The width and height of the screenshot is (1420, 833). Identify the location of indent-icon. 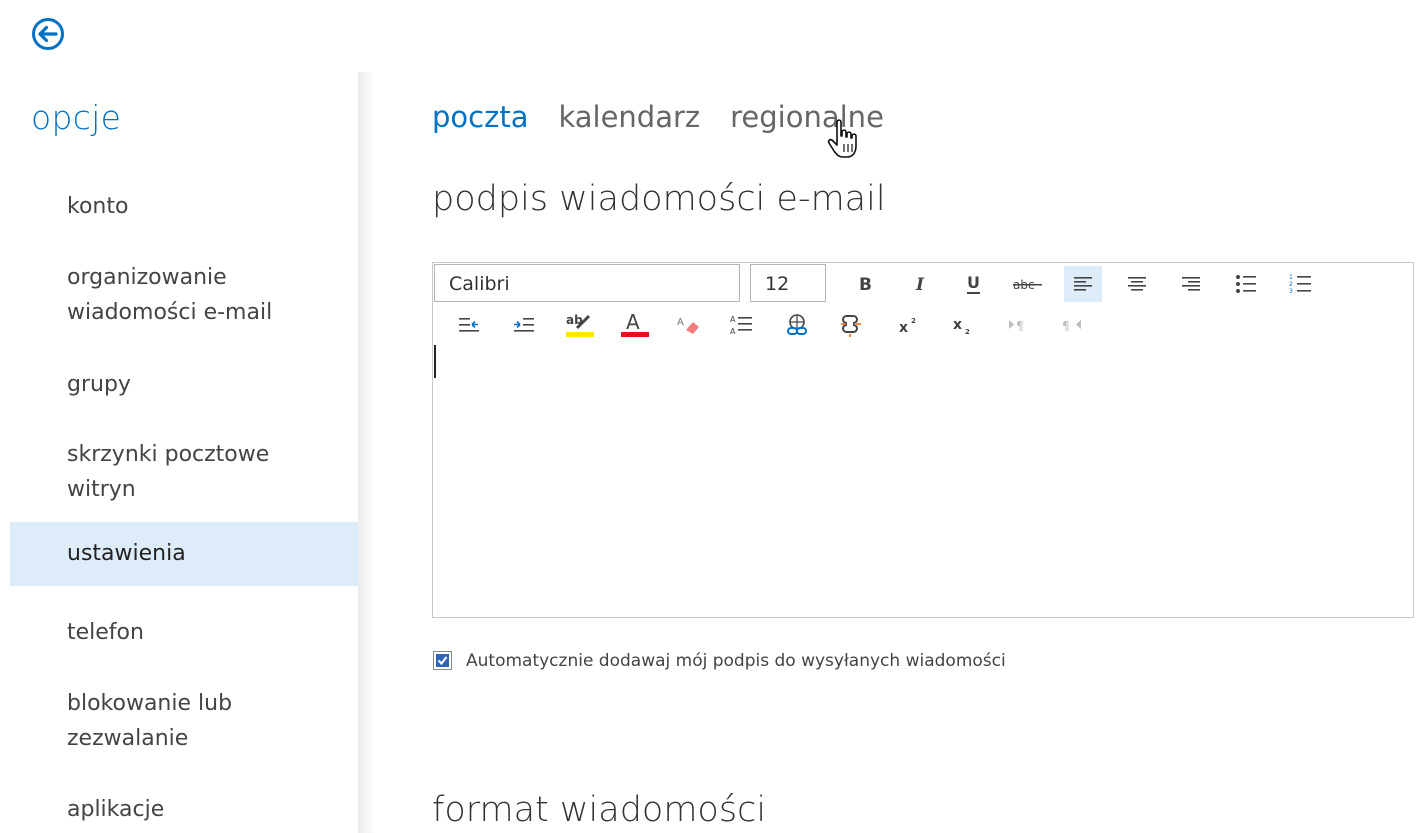
(524, 325).